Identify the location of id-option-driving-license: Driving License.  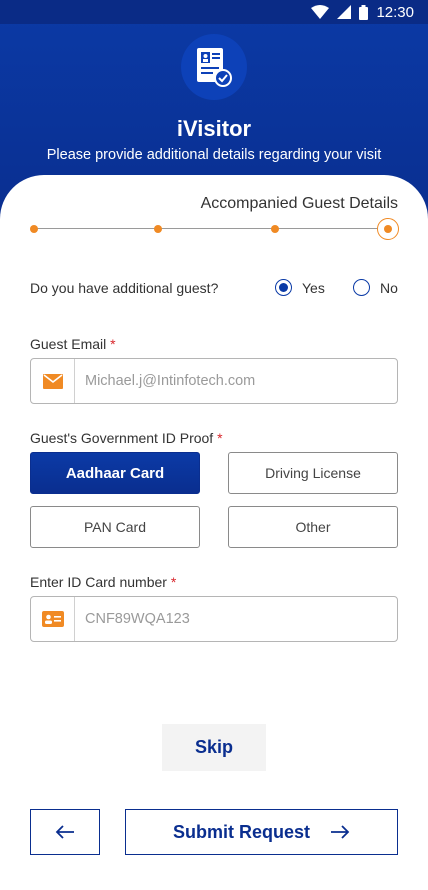
(313, 473).